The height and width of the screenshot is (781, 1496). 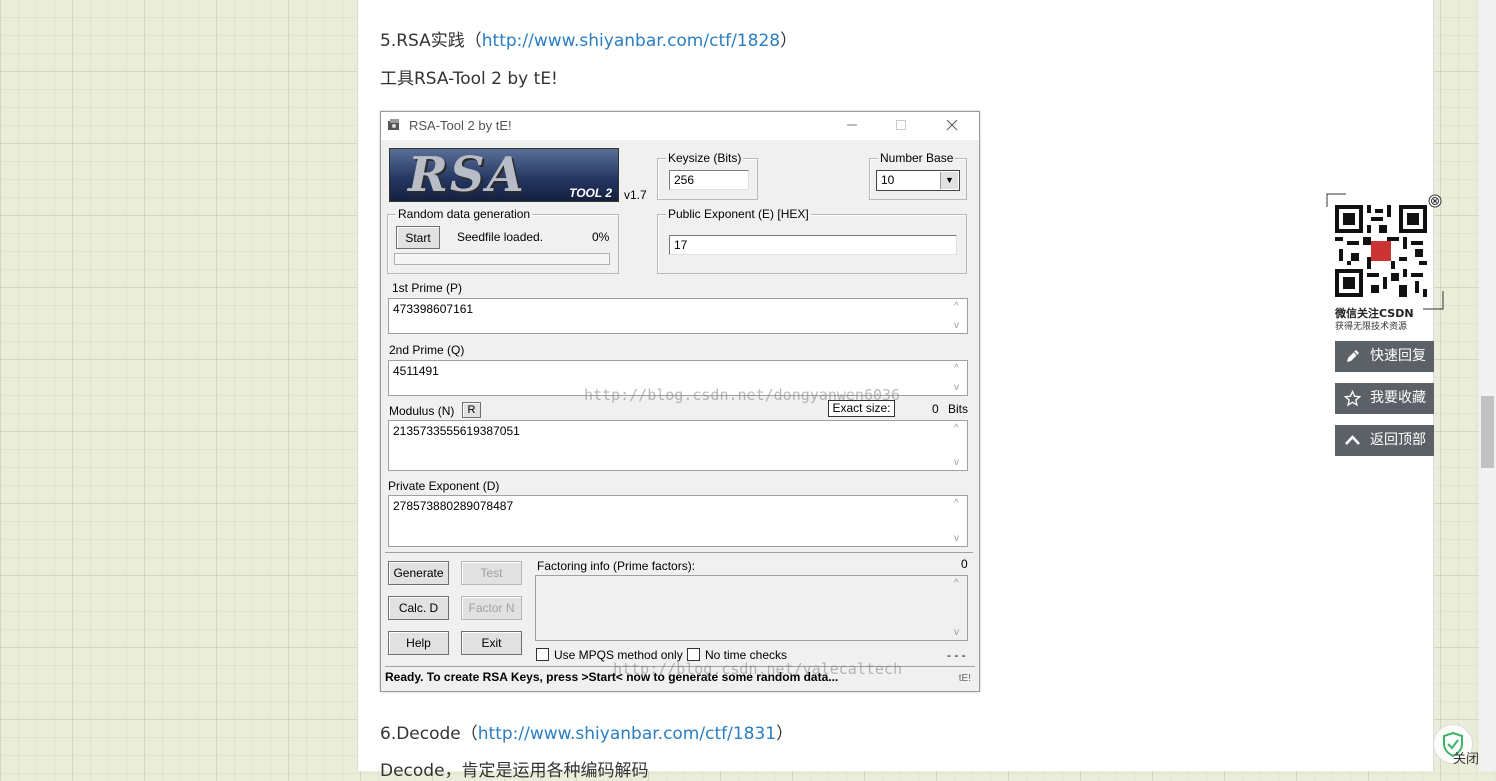 I want to click on modulus-label: Modulus (N), so click(x=422, y=411).